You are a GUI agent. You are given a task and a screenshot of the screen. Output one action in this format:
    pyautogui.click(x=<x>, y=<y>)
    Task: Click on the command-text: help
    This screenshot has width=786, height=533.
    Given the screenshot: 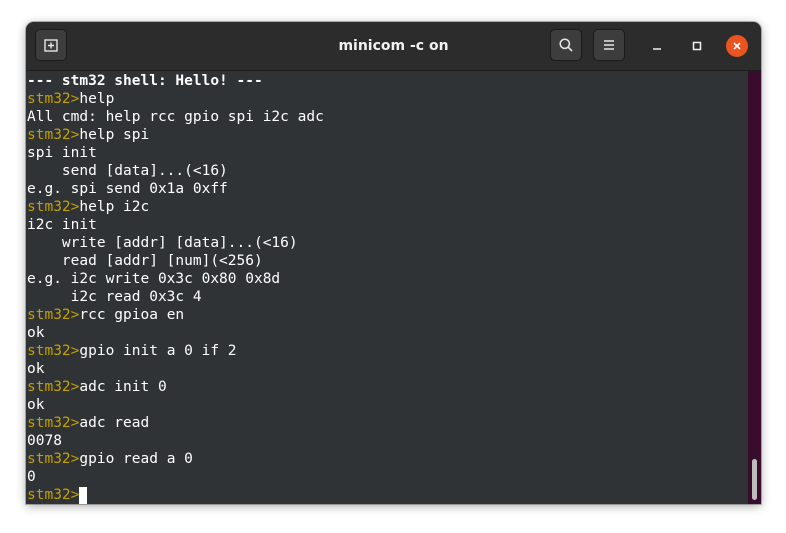 What is the action you would take?
    pyautogui.click(x=97, y=99)
    